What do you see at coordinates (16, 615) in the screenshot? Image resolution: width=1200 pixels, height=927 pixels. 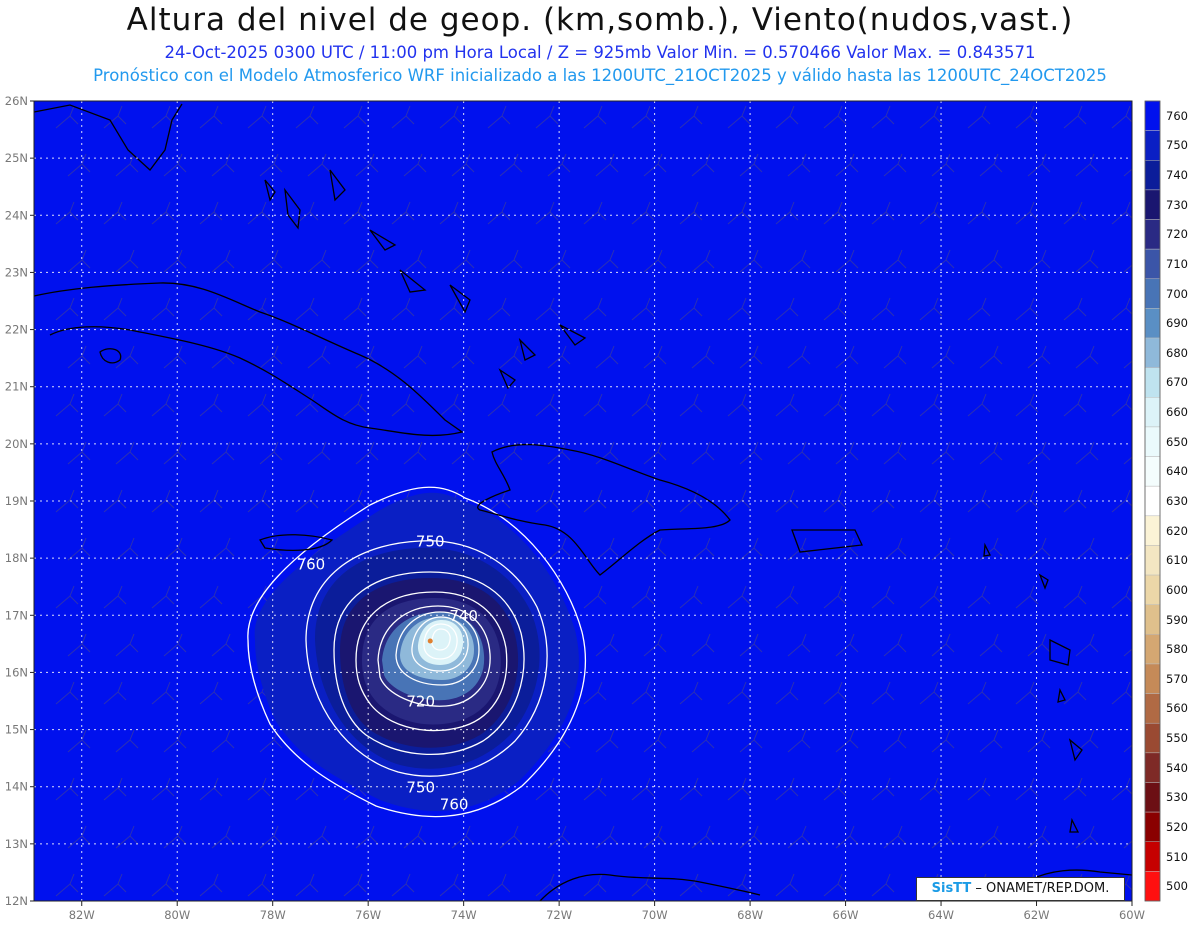 I see `lat-tick-label: 17N` at bounding box center [16, 615].